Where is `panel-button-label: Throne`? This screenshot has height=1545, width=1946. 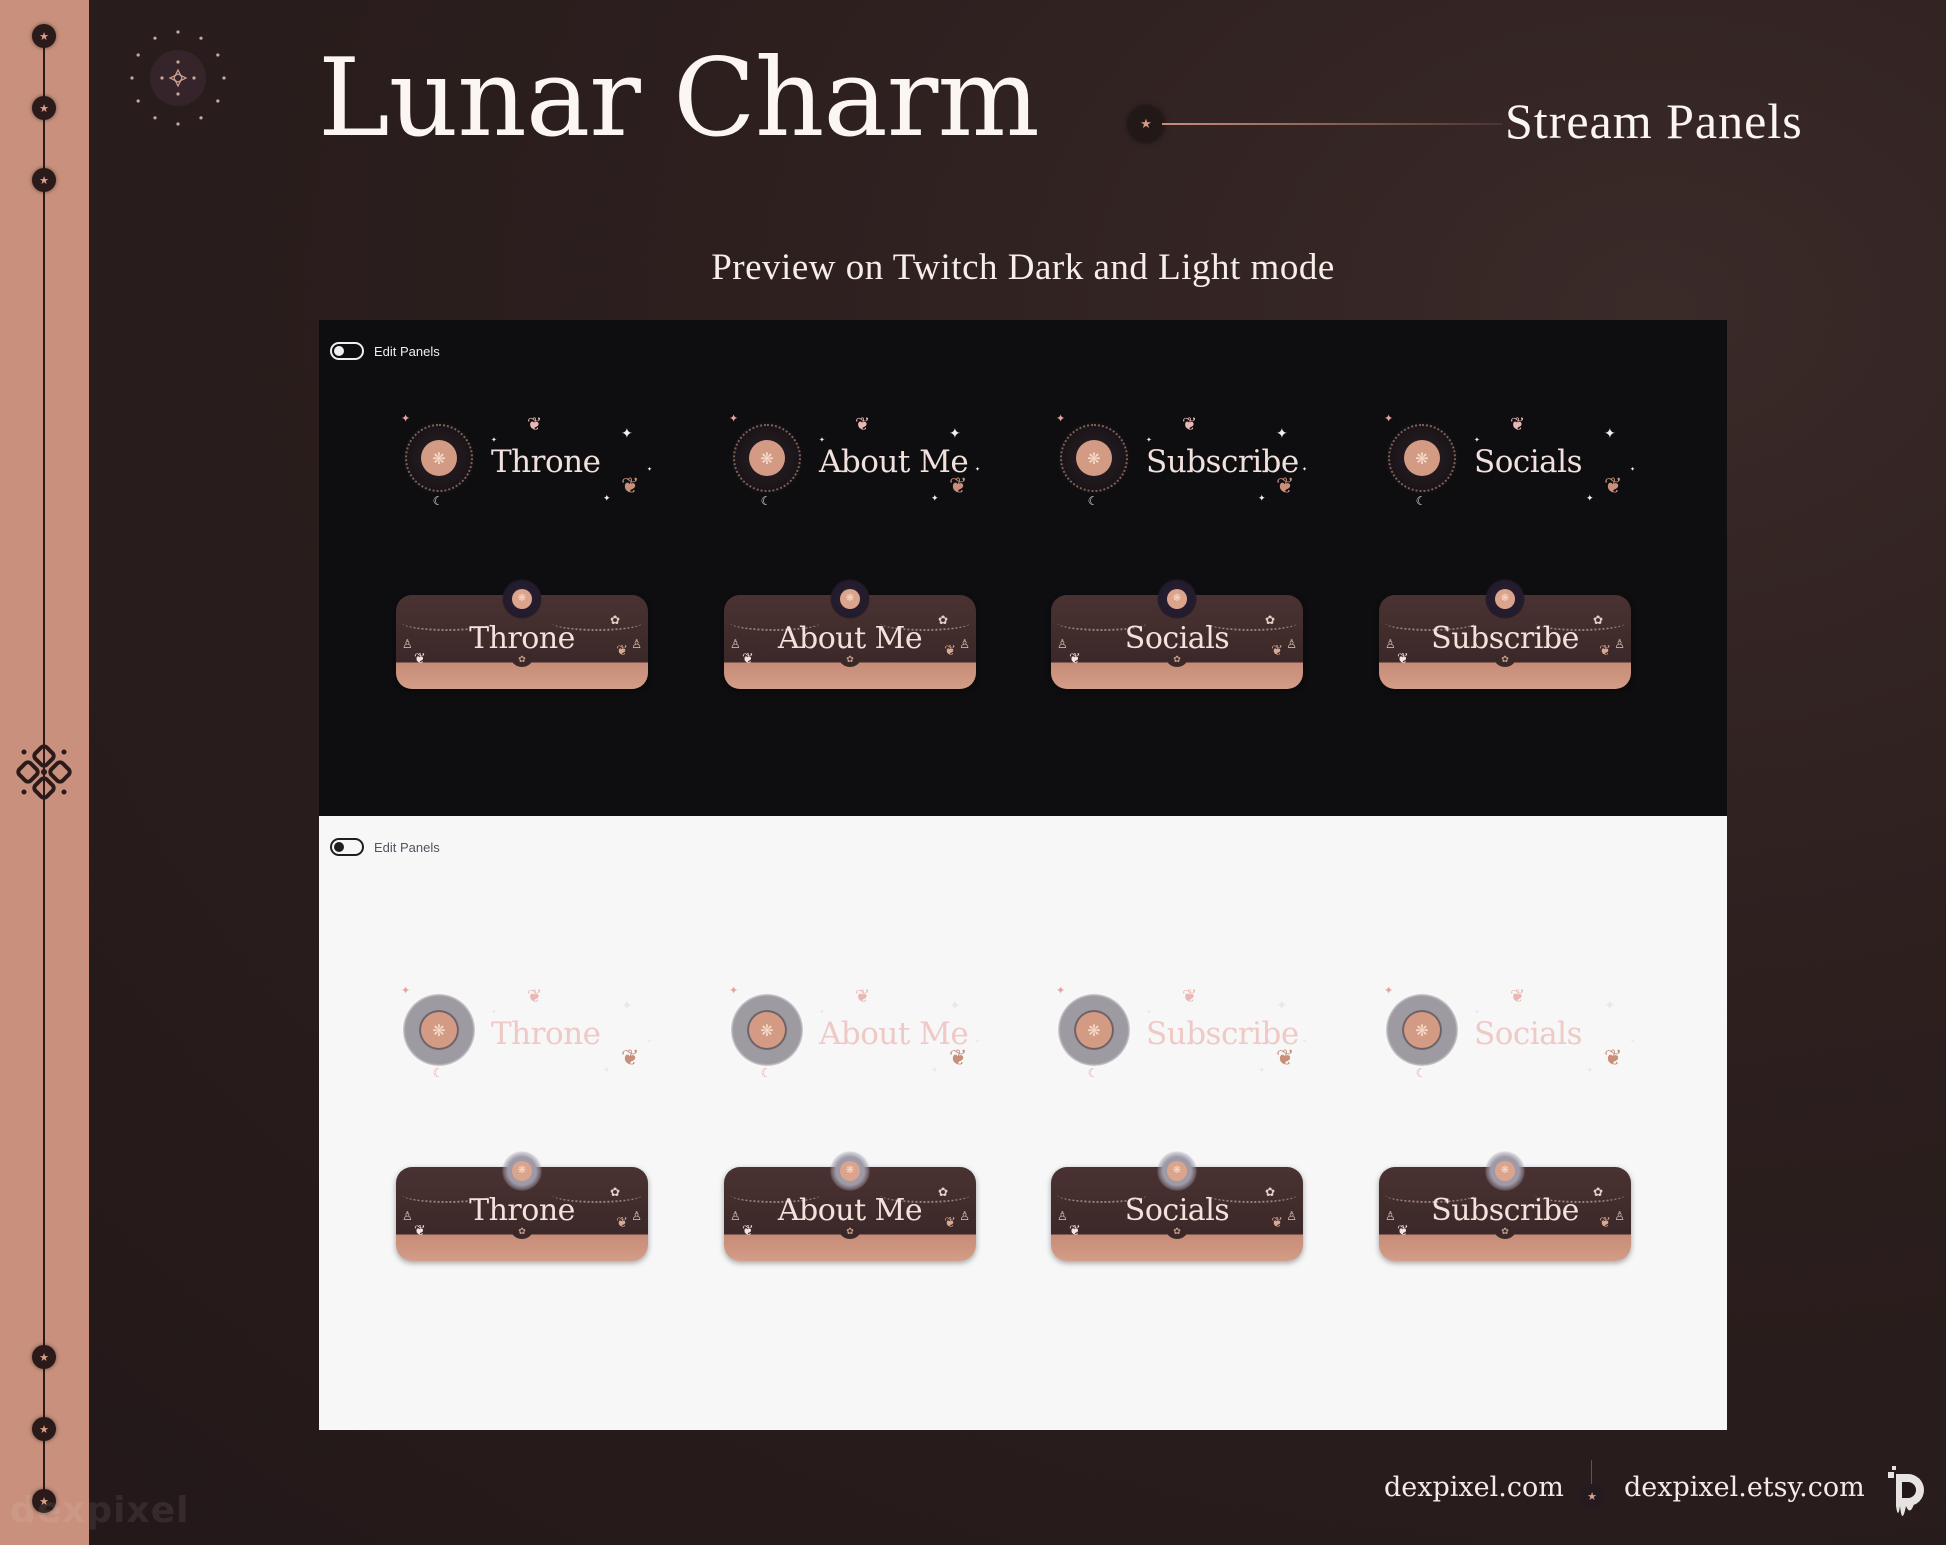
panel-button-label: Throne is located at coordinates (522, 1210).